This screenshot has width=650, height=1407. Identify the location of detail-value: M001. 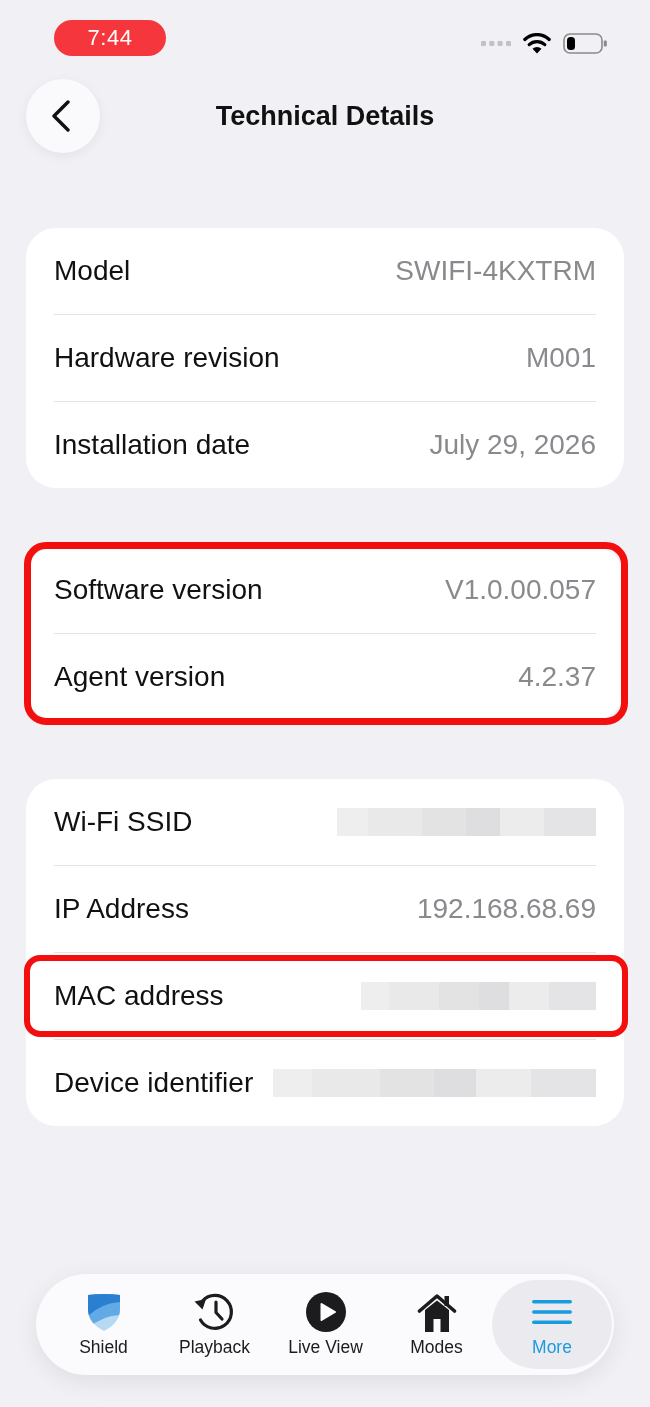
(560, 358).